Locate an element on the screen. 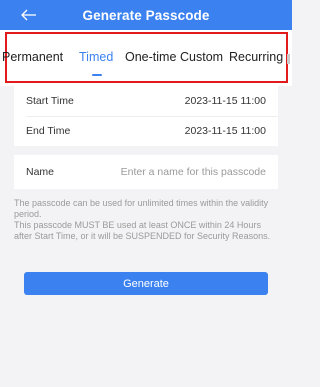 Image resolution: width=320 pixels, height=387 pixels. start-time-row: Start Time 2023-11-15 11:00 is located at coordinates (146, 101).